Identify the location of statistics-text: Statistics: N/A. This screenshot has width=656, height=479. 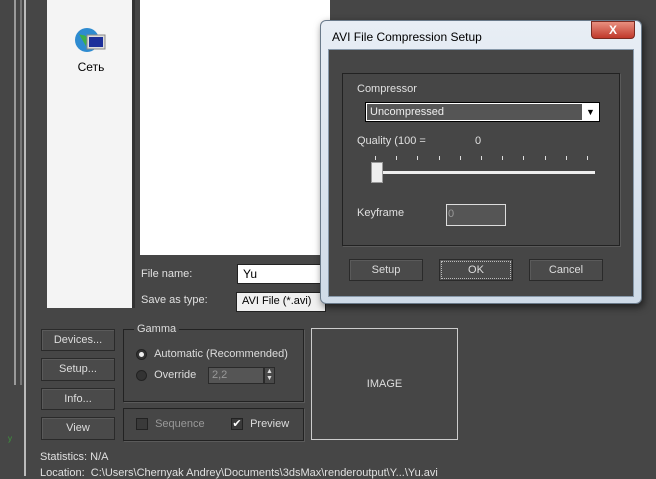
(74, 457).